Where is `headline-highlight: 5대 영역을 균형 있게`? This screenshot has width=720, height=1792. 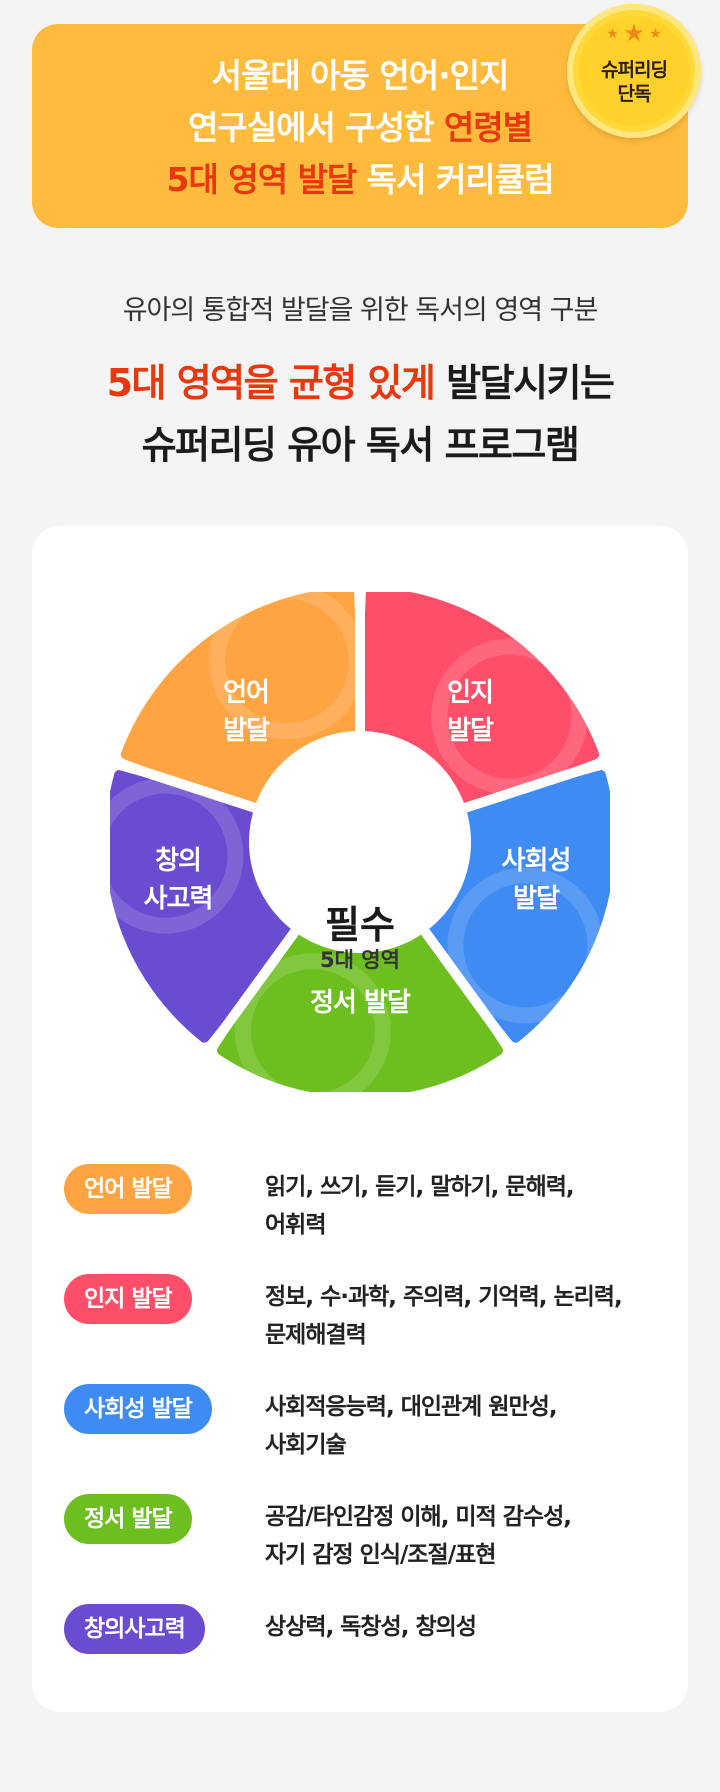 headline-highlight: 5대 영역을 균형 있게 is located at coordinates (271, 383).